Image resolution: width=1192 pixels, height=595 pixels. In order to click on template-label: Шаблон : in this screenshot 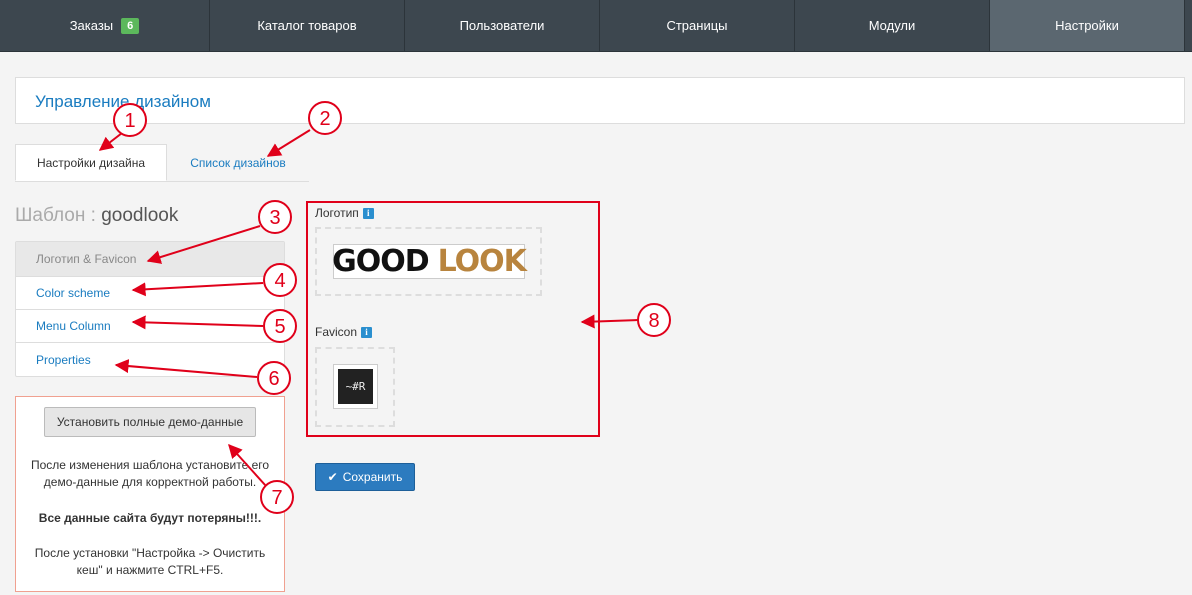, I will do `click(55, 215)`.